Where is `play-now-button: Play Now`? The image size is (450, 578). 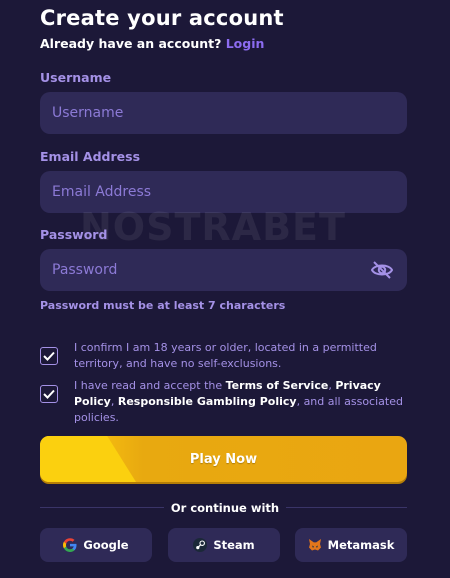
play-now-button: Play Now is located at coordinates (223, 459).